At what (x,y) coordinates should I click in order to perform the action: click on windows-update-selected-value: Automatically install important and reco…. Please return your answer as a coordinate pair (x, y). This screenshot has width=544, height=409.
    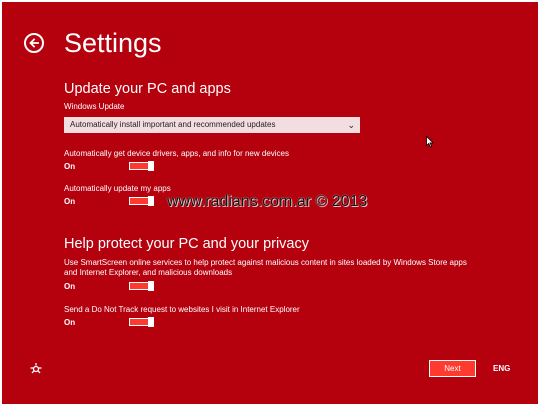
    Looking at the image, I should click on (173, 124).